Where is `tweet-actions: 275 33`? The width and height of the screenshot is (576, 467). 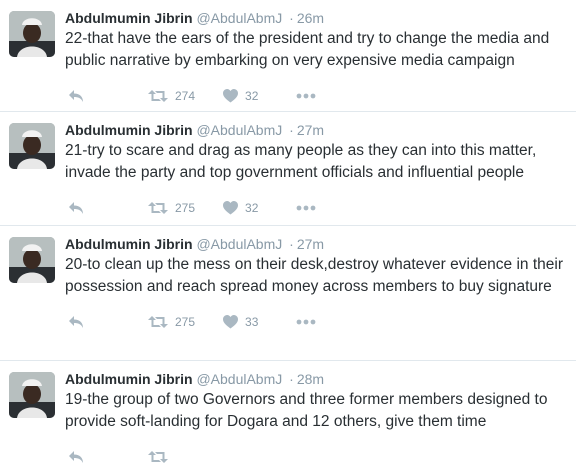 tweet-actions: 275 33 is located at coordinates (315, 322).